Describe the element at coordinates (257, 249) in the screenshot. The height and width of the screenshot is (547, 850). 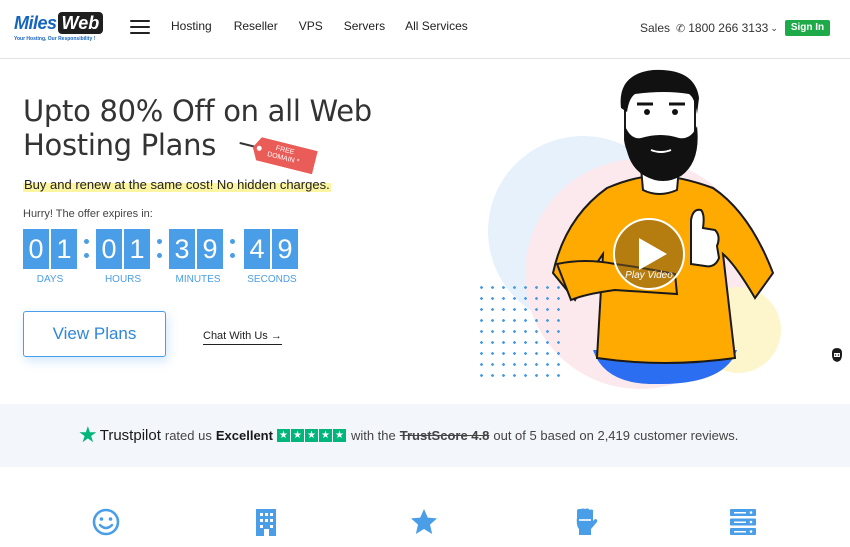
I see `countdown-digit: 4` at that location.